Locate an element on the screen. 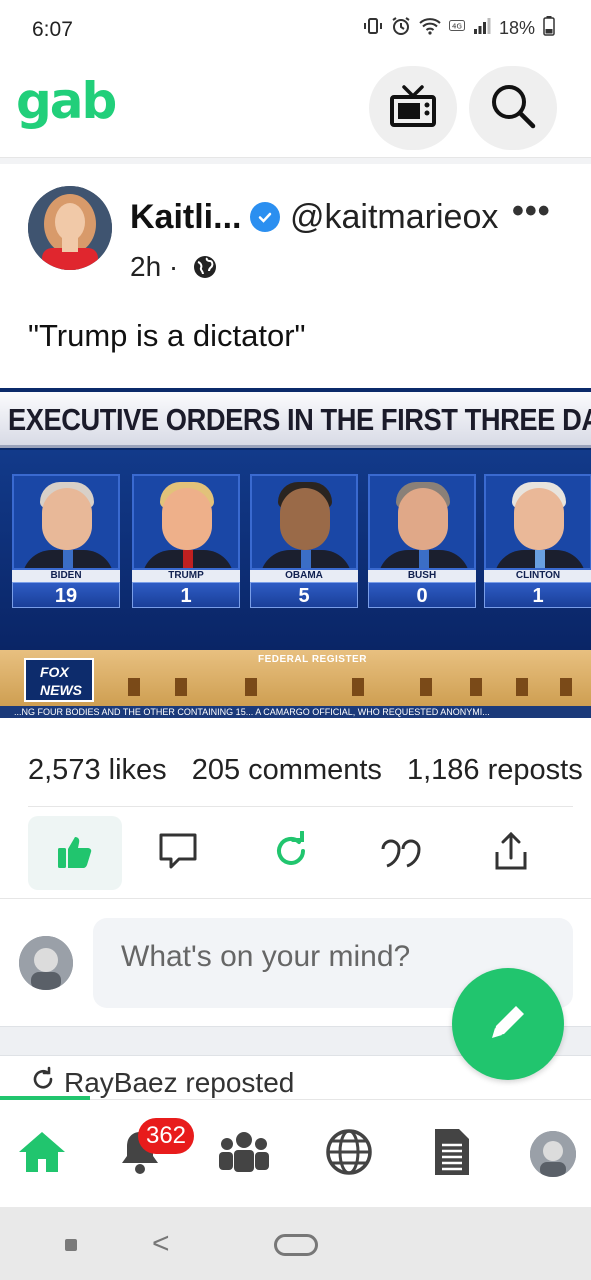 The width and height of the screenshot is (591, 1280). search-icon is located at coordinates (513, 108).